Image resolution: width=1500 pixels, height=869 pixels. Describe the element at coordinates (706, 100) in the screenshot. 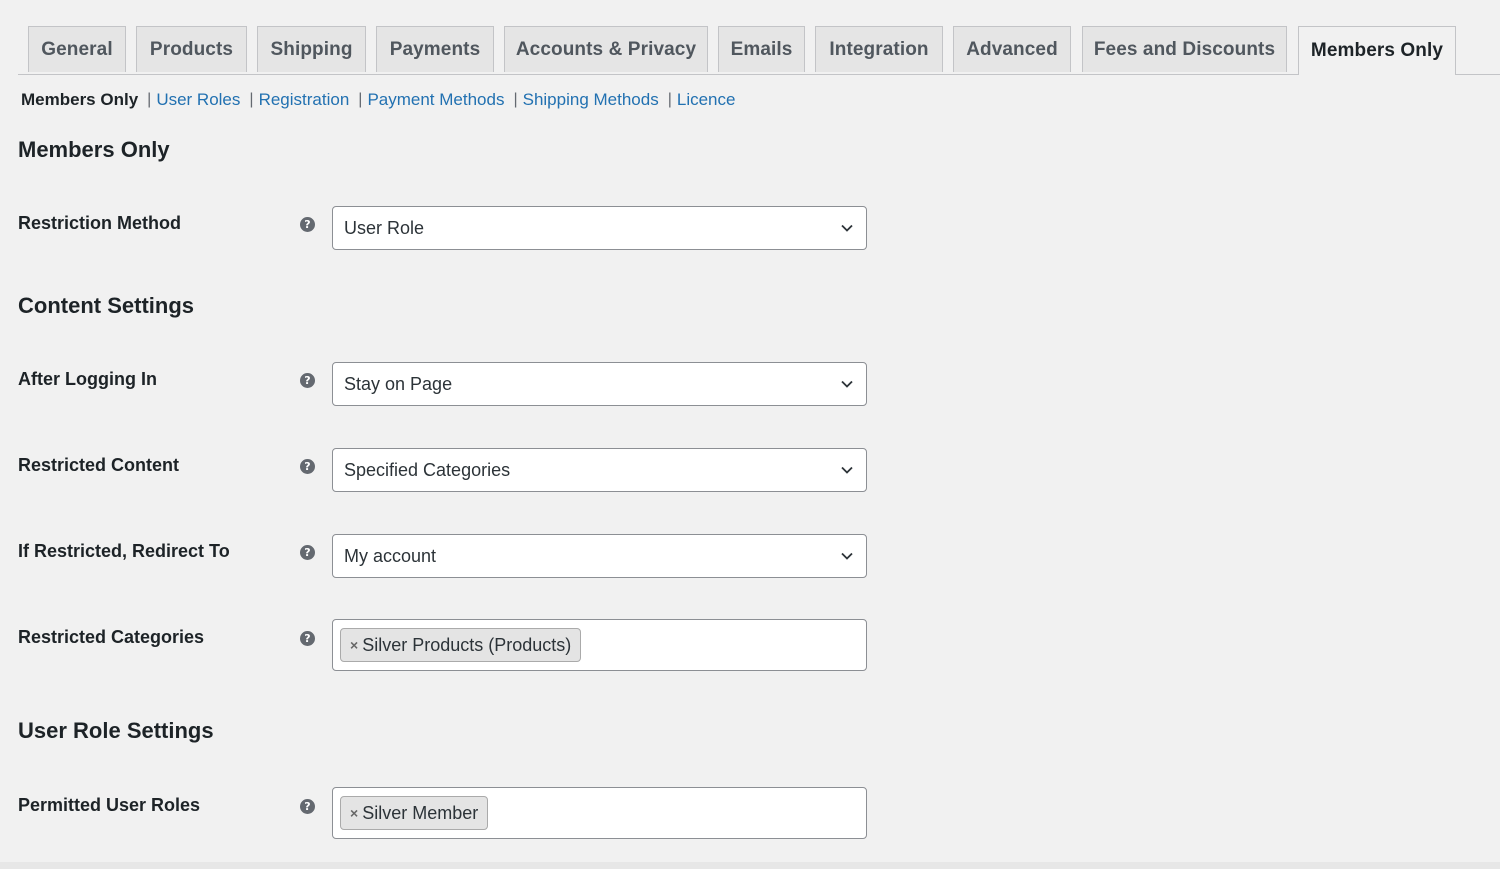

I see `subnav-link-licence: Licence` at that location.